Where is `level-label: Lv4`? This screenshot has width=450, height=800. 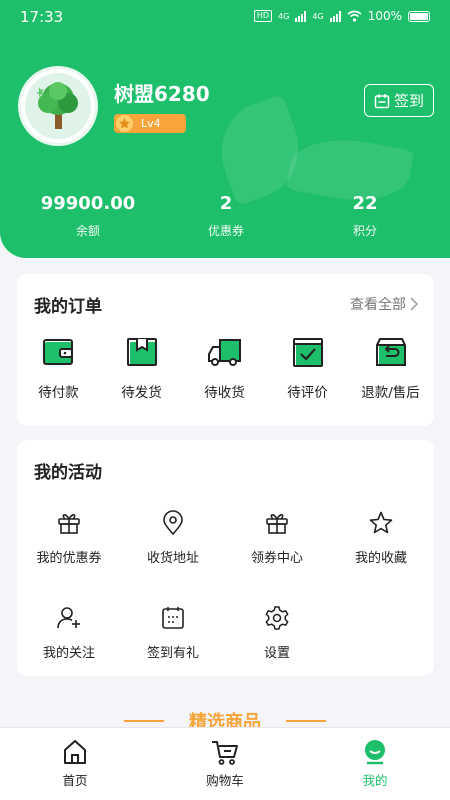 level-label: Lv4 is located at coordinates (151, 123).